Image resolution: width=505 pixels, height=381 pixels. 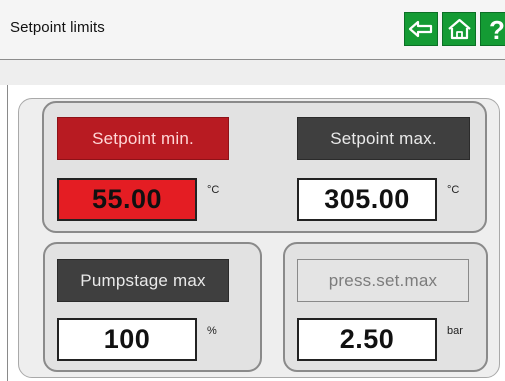 What do you see at coordinates (497, 29) in the screenshot?
I see `help-icon: ?` at bounding box center [497, 29].